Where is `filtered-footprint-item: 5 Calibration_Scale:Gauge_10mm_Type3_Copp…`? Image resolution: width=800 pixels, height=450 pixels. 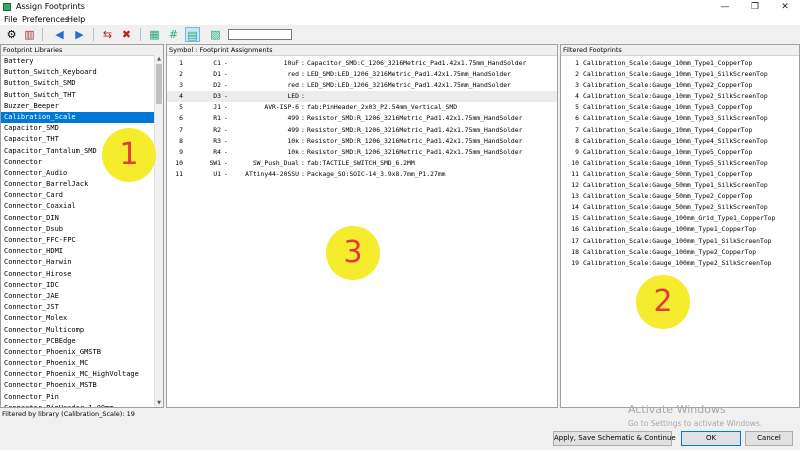
filtered-footprint-item: 5 Calibration_Scale:Gauge_10mm_Type3_Copp… is located at coordinates (683, 107).